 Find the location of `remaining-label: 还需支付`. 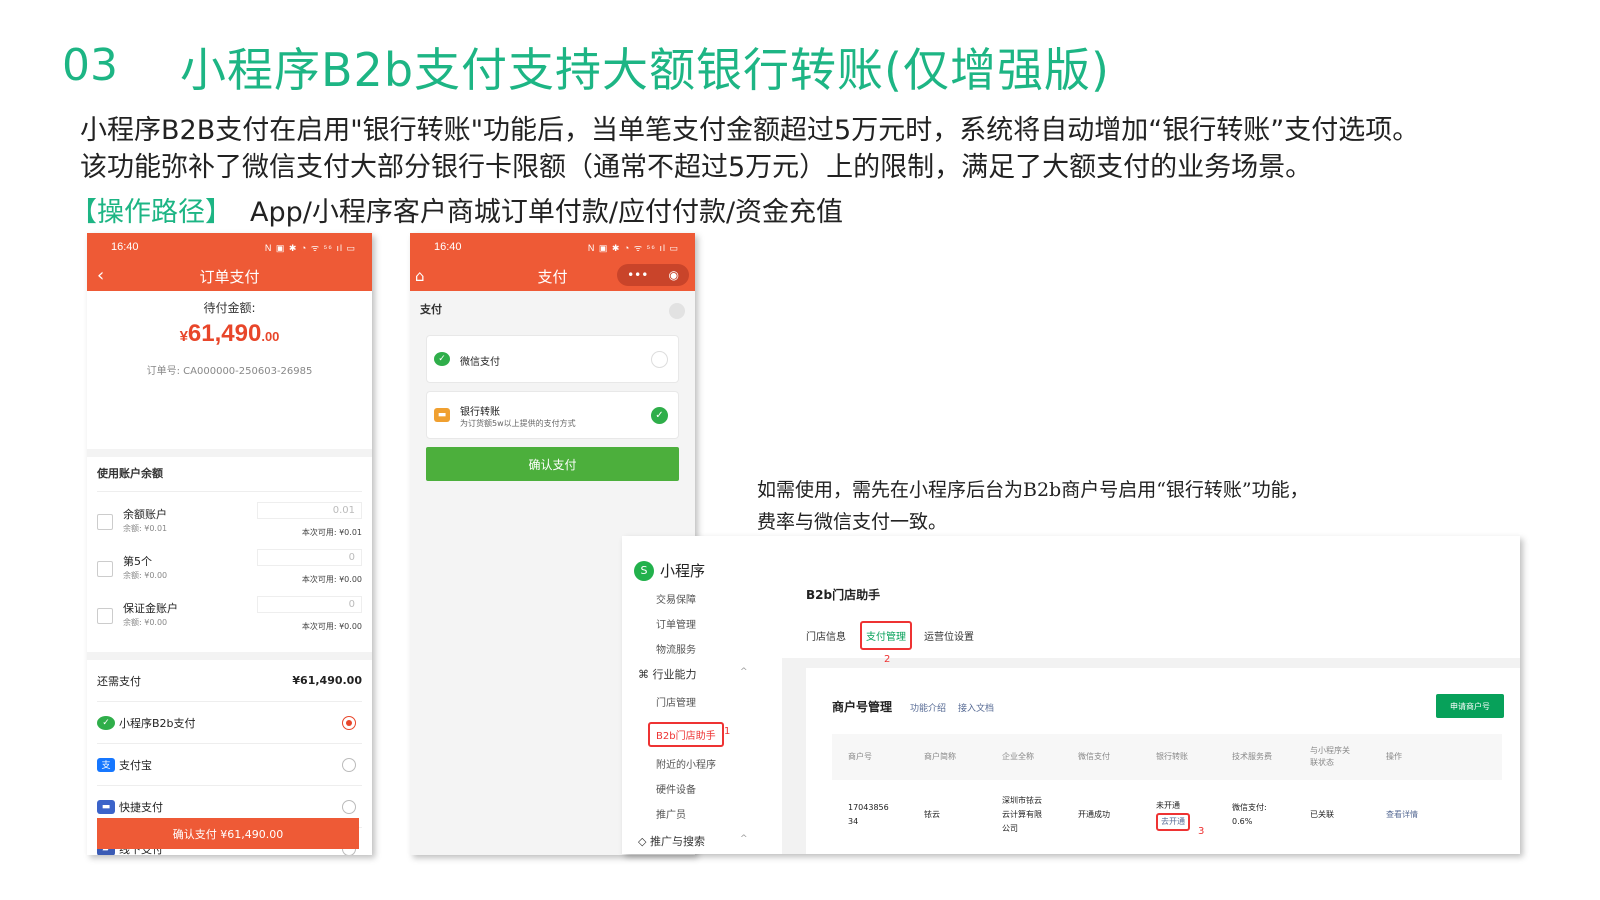

remaining-label: 还需支付 is located at coordinates (119, 681).